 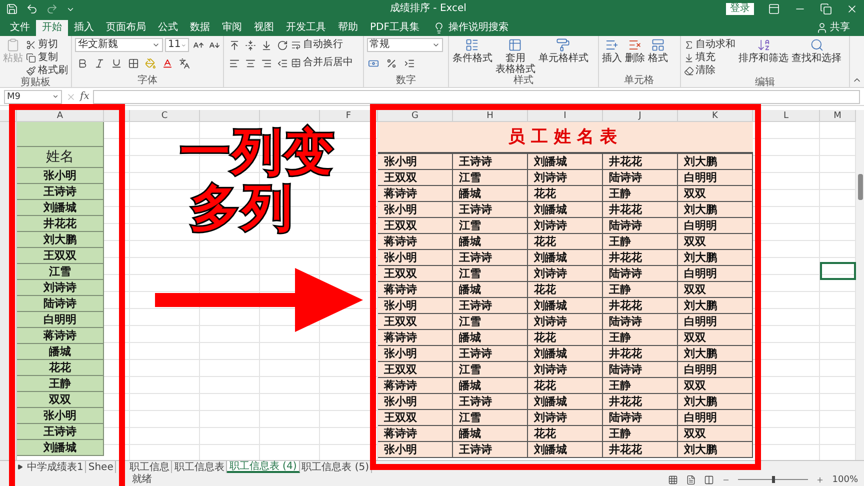 I want to click on cells-icon, so click(x=657, y=45).